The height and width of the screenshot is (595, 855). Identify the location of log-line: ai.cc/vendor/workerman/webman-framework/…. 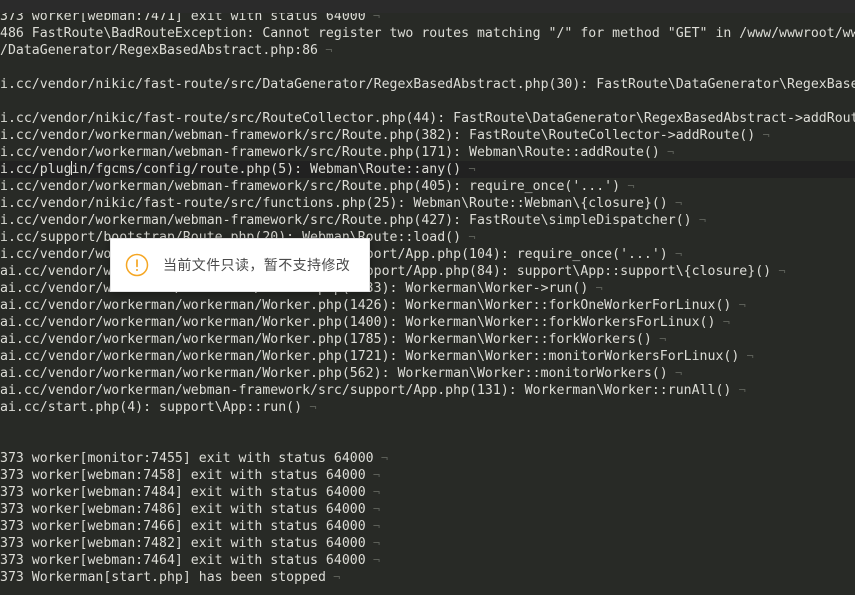
(427, 390).